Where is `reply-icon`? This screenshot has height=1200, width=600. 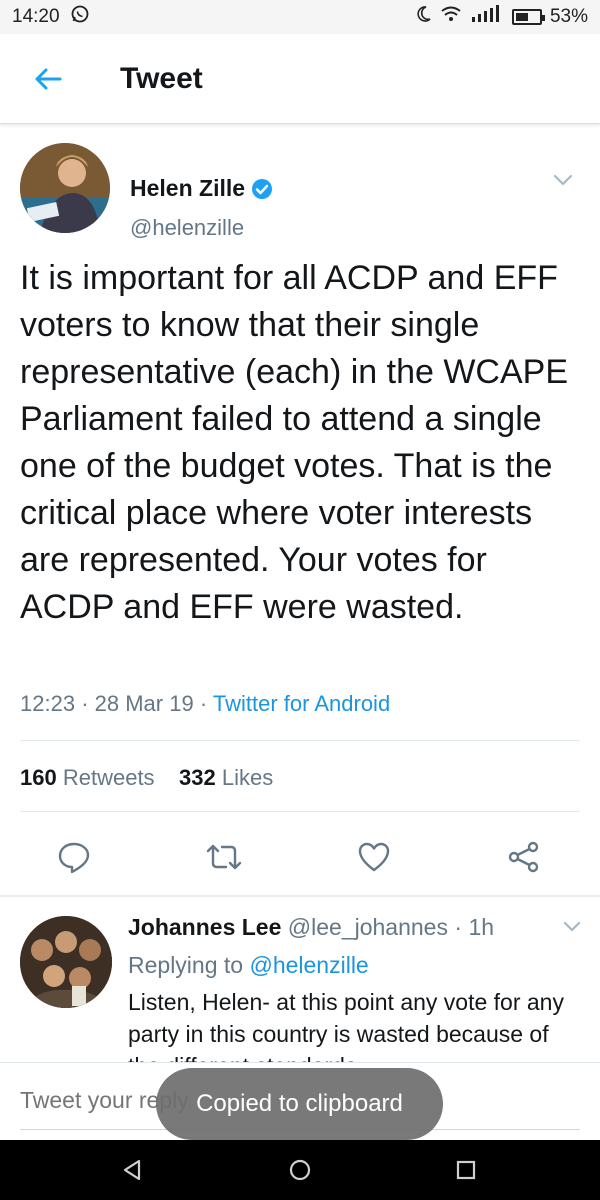 reply-icon is located at coordinates (74, 858).